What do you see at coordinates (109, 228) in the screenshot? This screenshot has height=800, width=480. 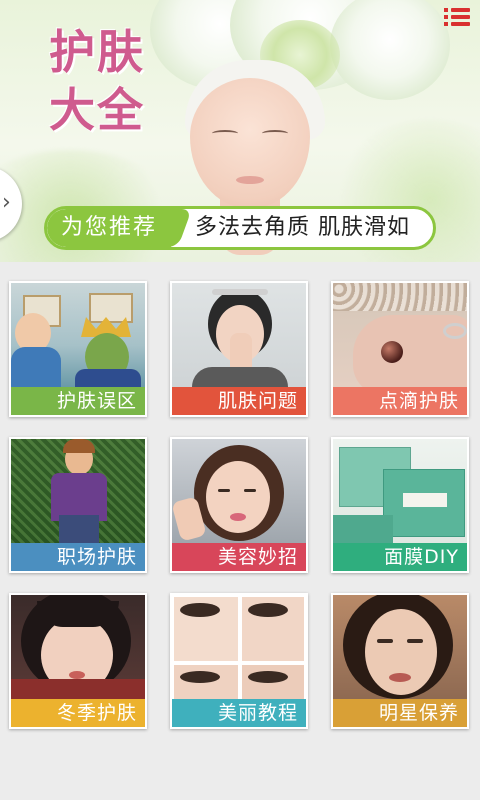 I see `recommend-tag: 为您推荐` at bounding box center [109, 228].